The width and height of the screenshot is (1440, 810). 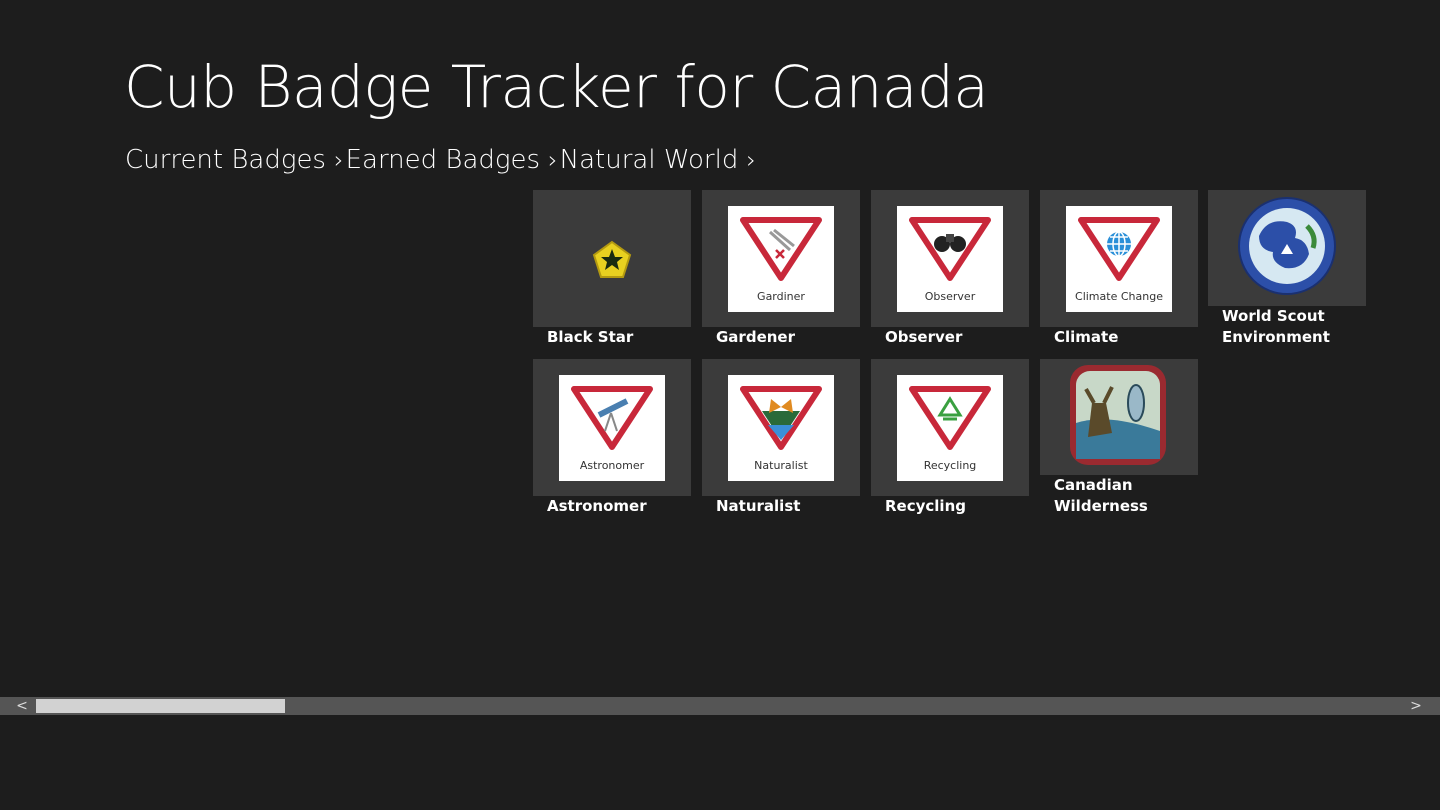 What do you see at coordinates (781, 337) in the screenshot?
I see `badge-label: Gardener` at bounding box center [781, 337].